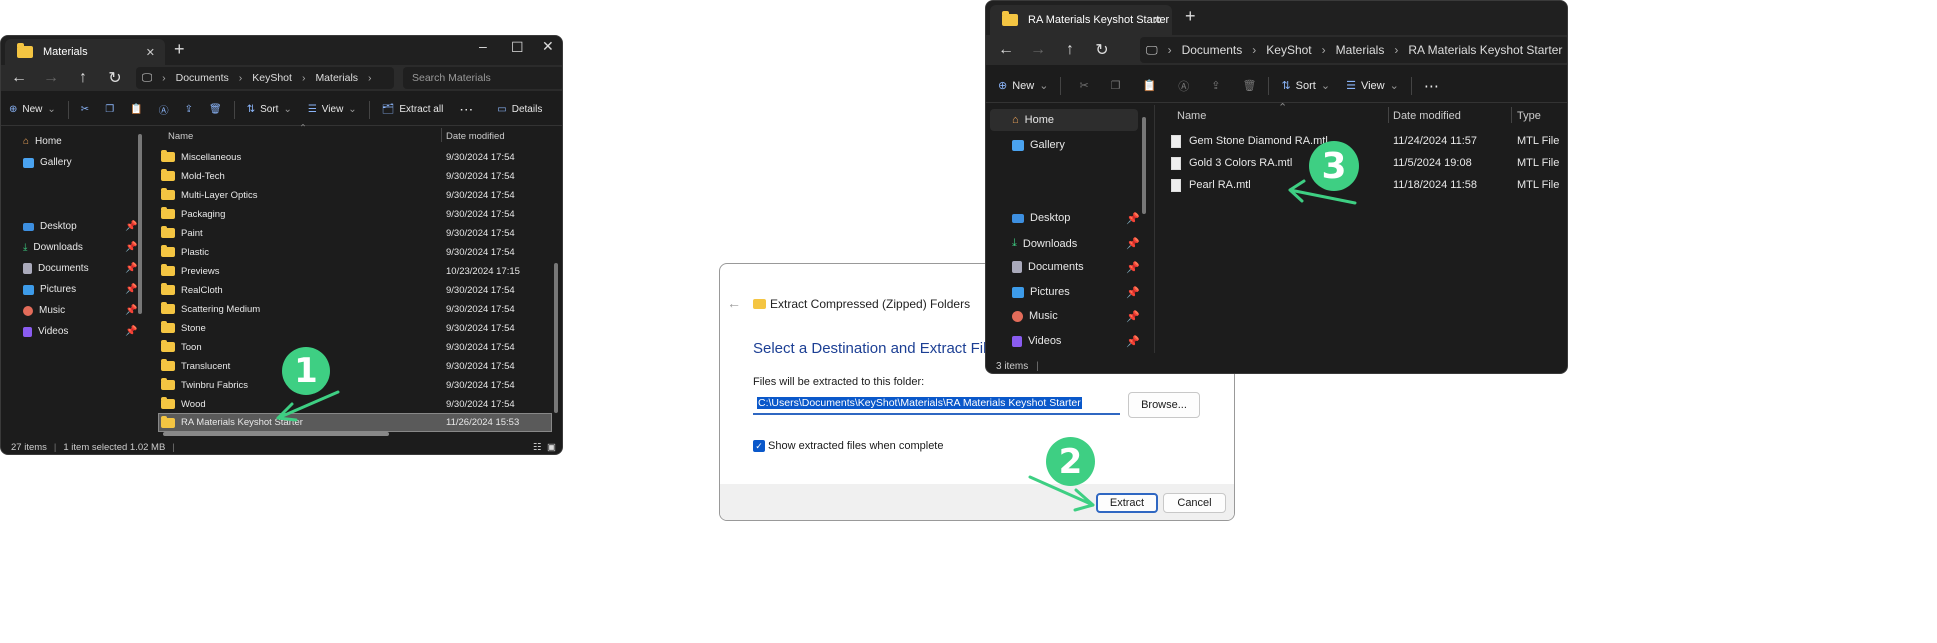  I want to click on step-number: 2, so click(1070, 461).